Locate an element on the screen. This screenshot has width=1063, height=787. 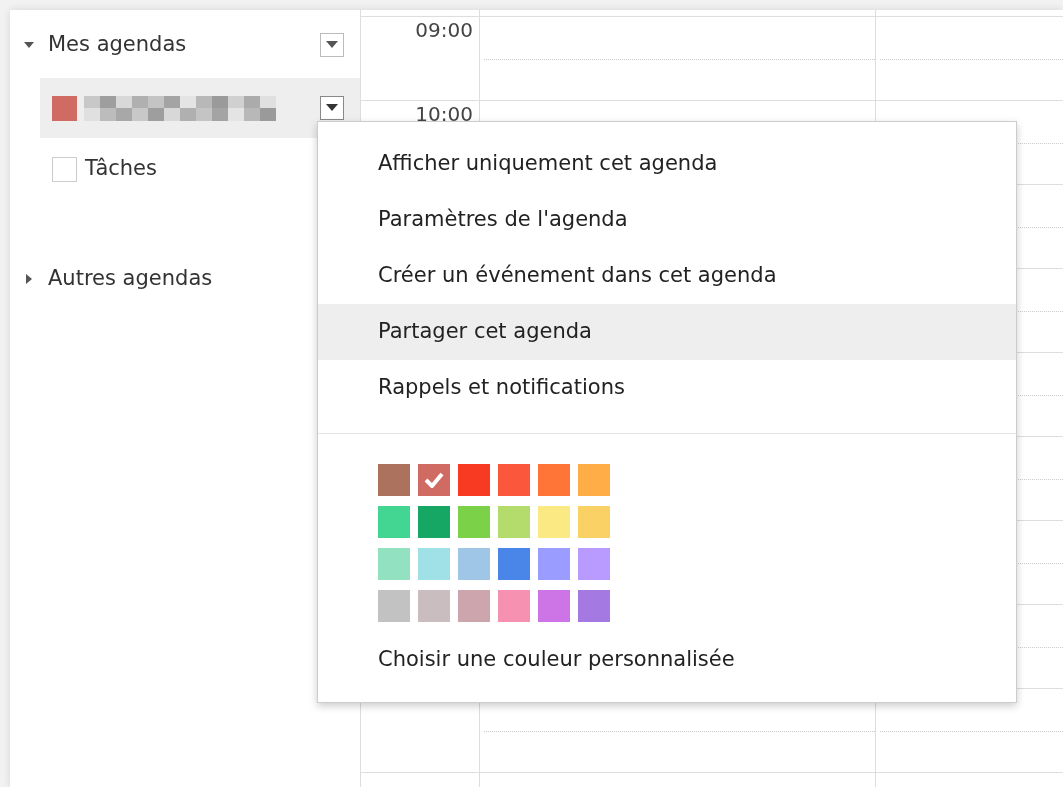
section-title: Autres agendas is located at coordinates (130, 279).